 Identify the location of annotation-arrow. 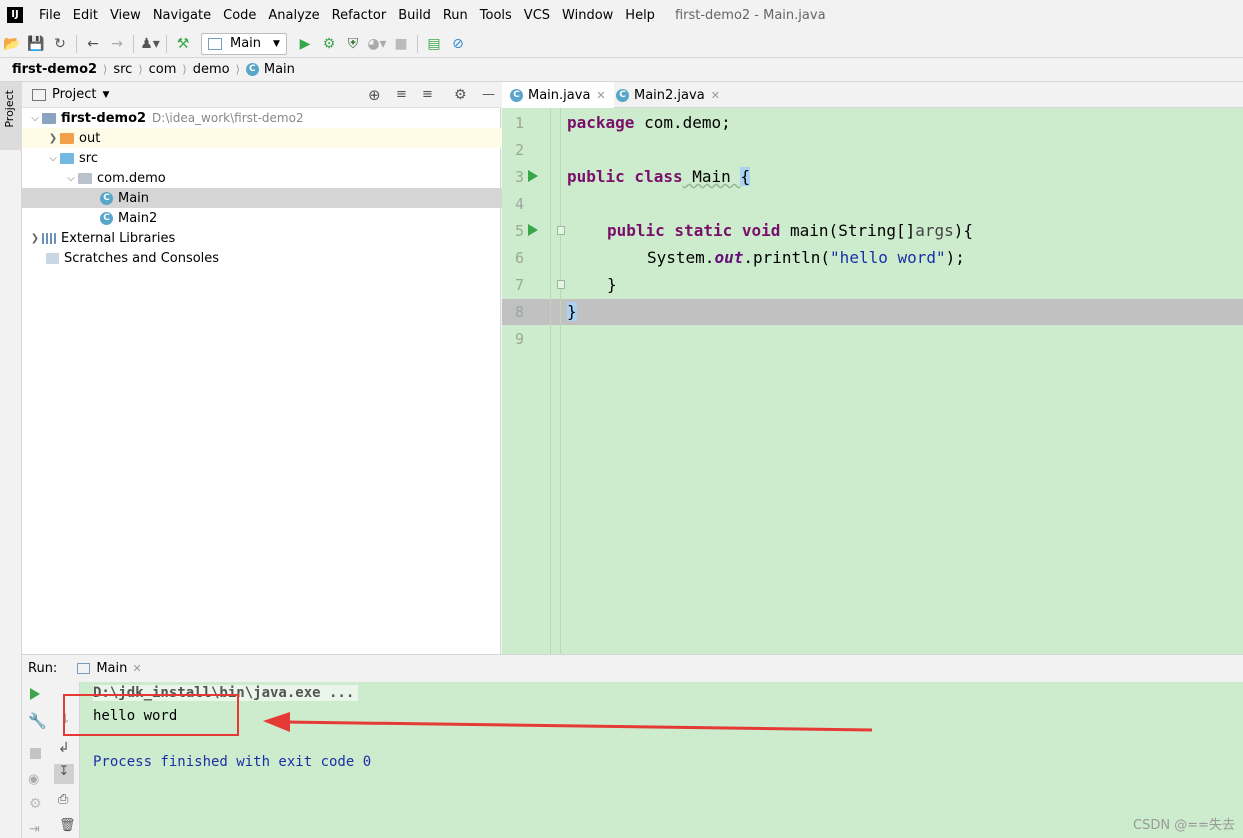
(568, 722).